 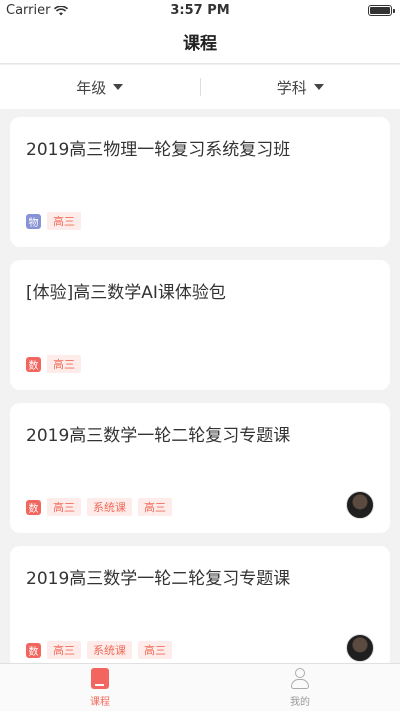 I want to click on tab-mine-label: 我的, so click(x=300, y=702).